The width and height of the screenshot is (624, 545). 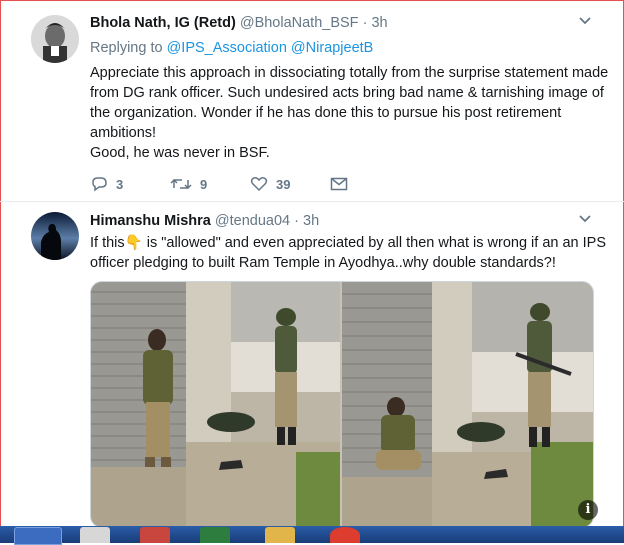 I want to click on pdf-app-icon, so click(x=95, y=535).